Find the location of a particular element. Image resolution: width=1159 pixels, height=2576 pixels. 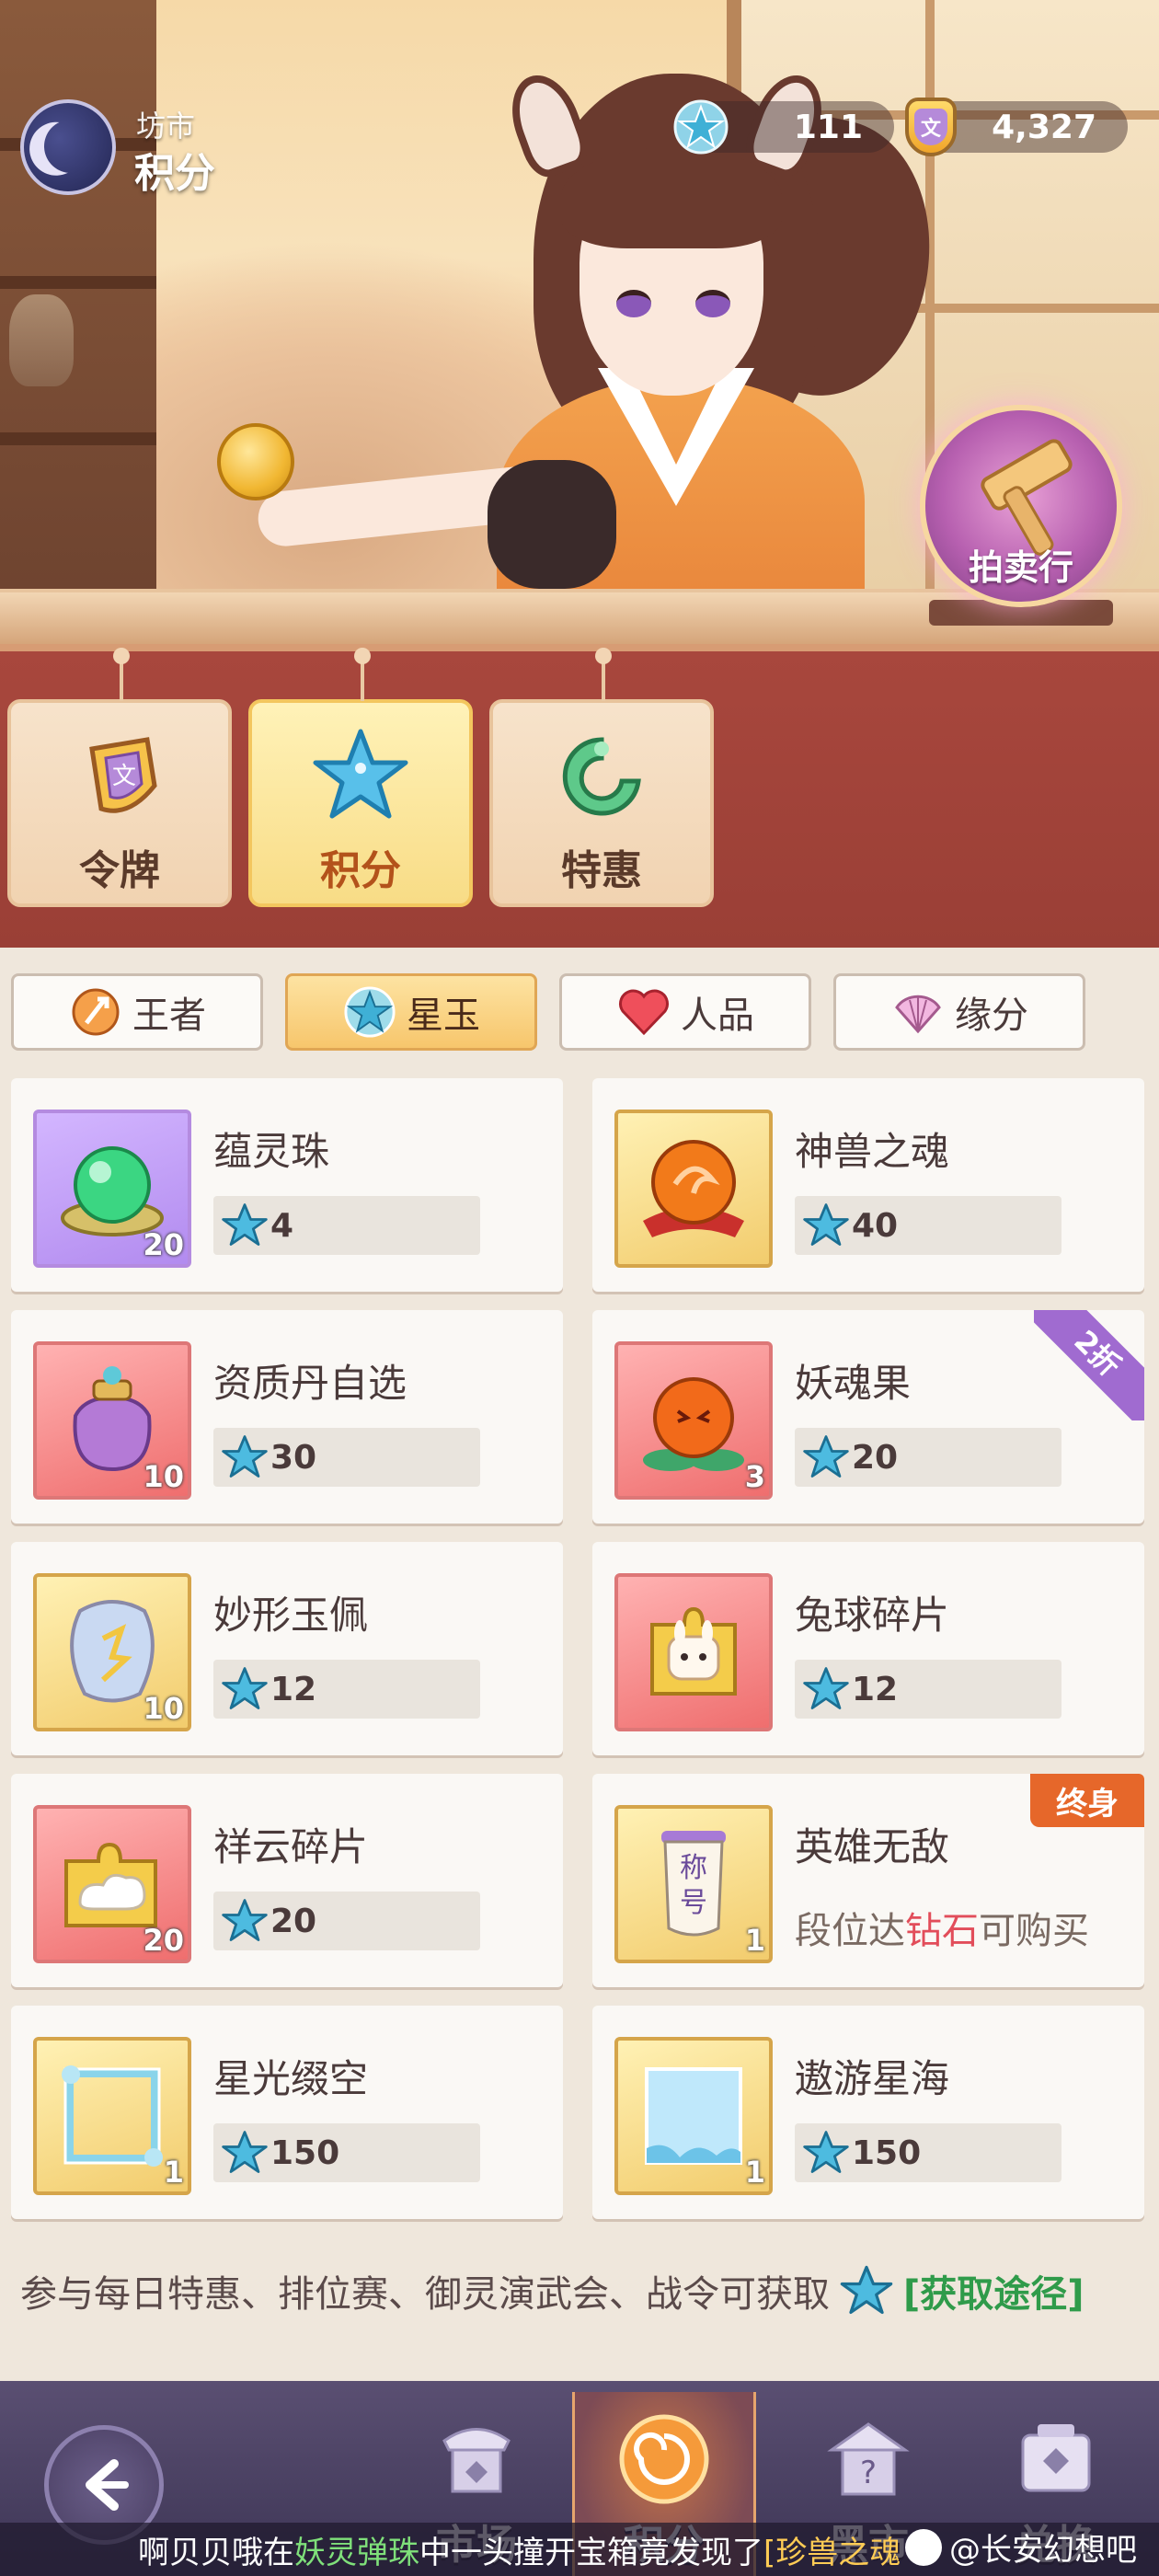

item-thumbnail: 称号 1 is located at coordinates (693, 1884).